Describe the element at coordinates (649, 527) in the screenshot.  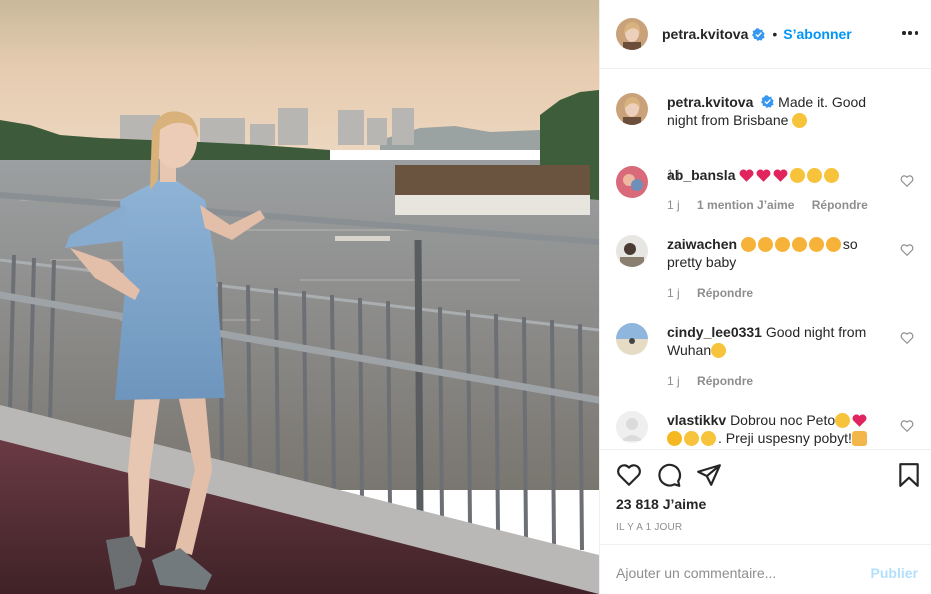
I see `post-date: IL Y A 1 JOUR` at that location.